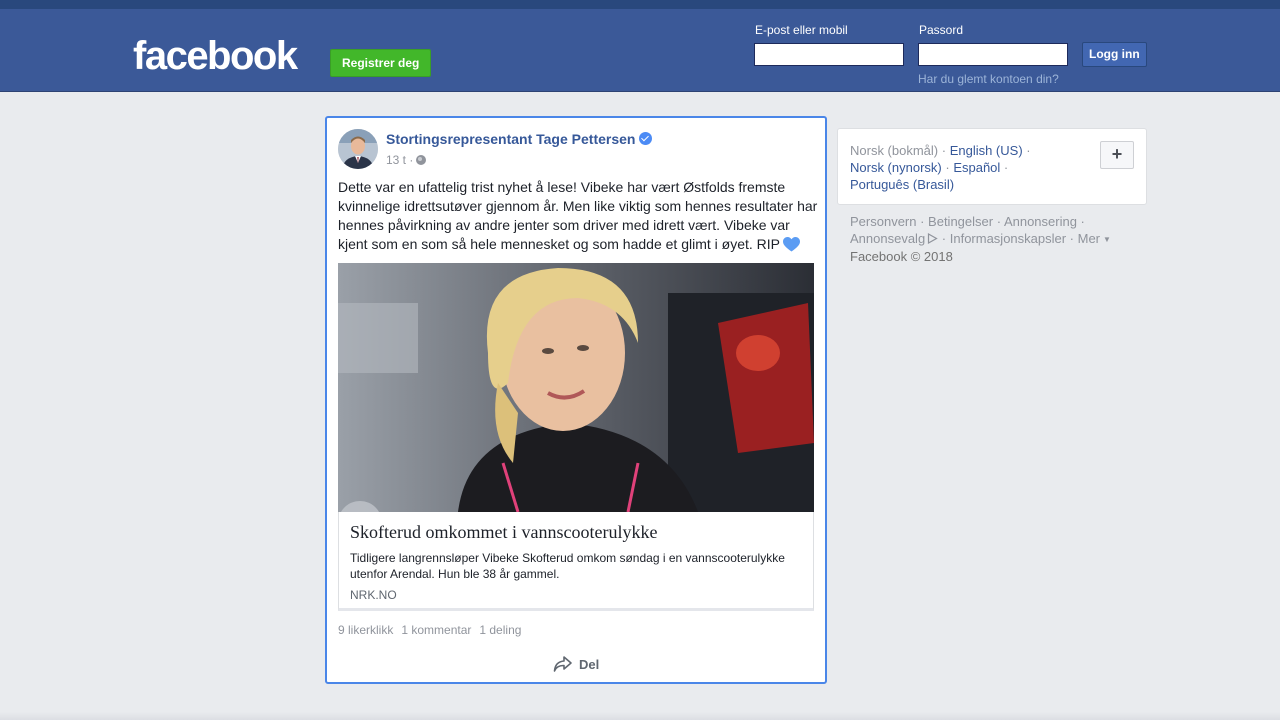  I want to click on facebook-logo: facebook, so click(215, 56).